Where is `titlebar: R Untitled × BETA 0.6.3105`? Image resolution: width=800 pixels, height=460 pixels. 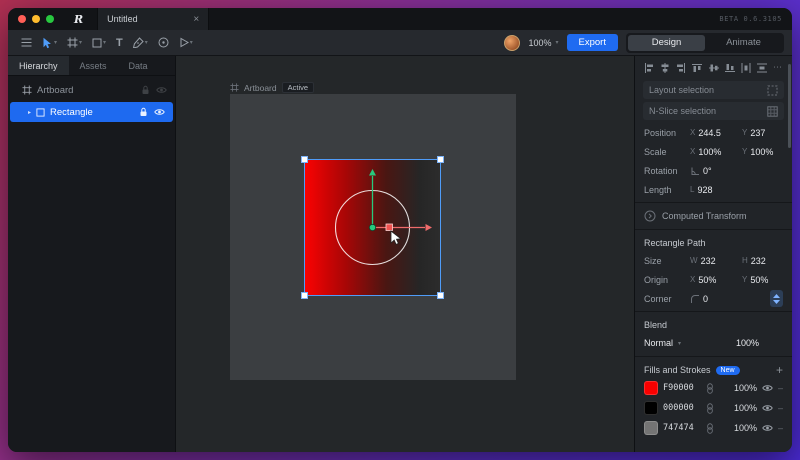
titlebar: R Untitled × BETA 0.6.3105 is located at coordinates (400, 19).